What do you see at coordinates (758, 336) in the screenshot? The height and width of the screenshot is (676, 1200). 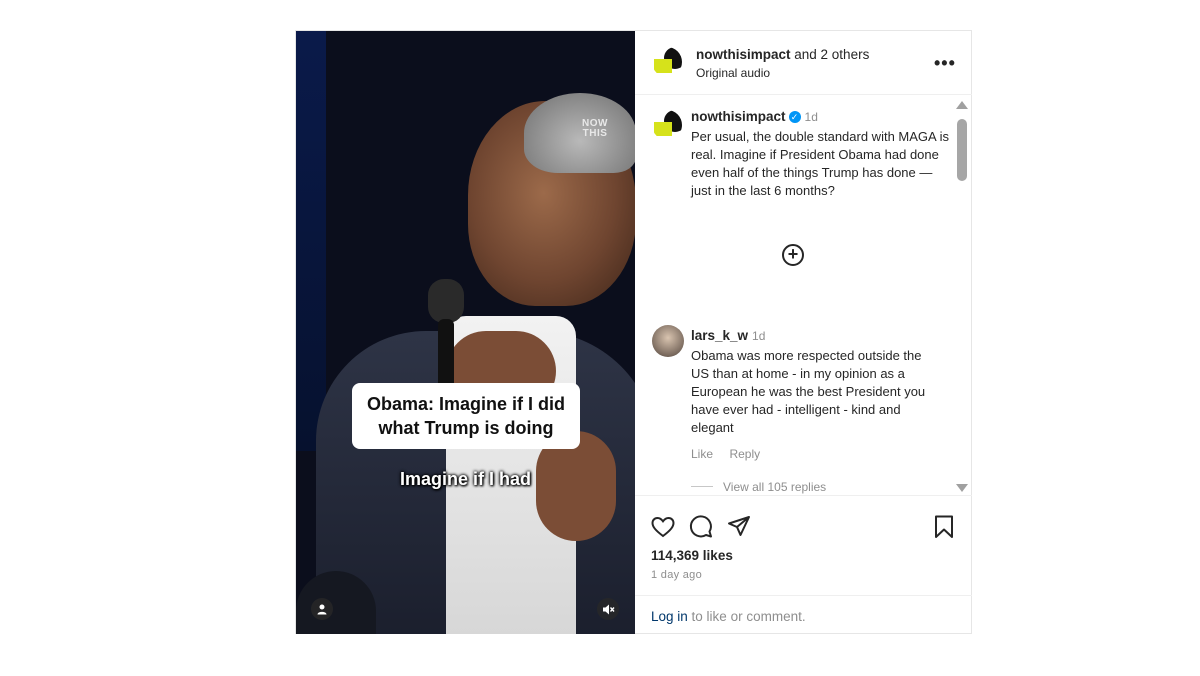 I see `comment-time: 1d` at bounding box center [758, 336].